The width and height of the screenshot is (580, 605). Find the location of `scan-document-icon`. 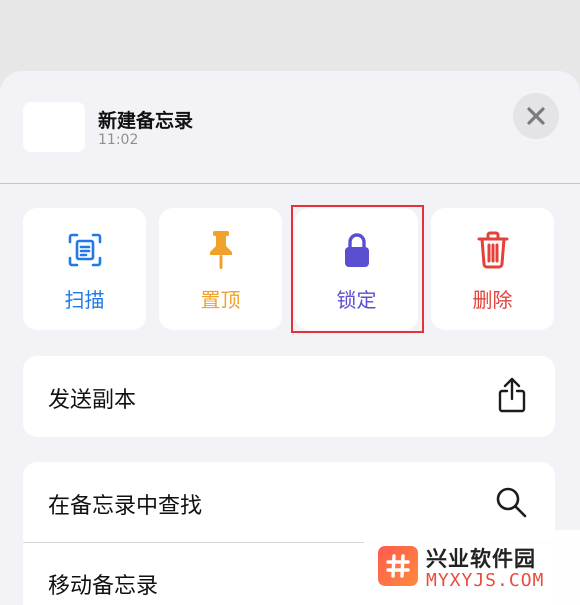

scan-document-icon is located at coordinates (84, 250).